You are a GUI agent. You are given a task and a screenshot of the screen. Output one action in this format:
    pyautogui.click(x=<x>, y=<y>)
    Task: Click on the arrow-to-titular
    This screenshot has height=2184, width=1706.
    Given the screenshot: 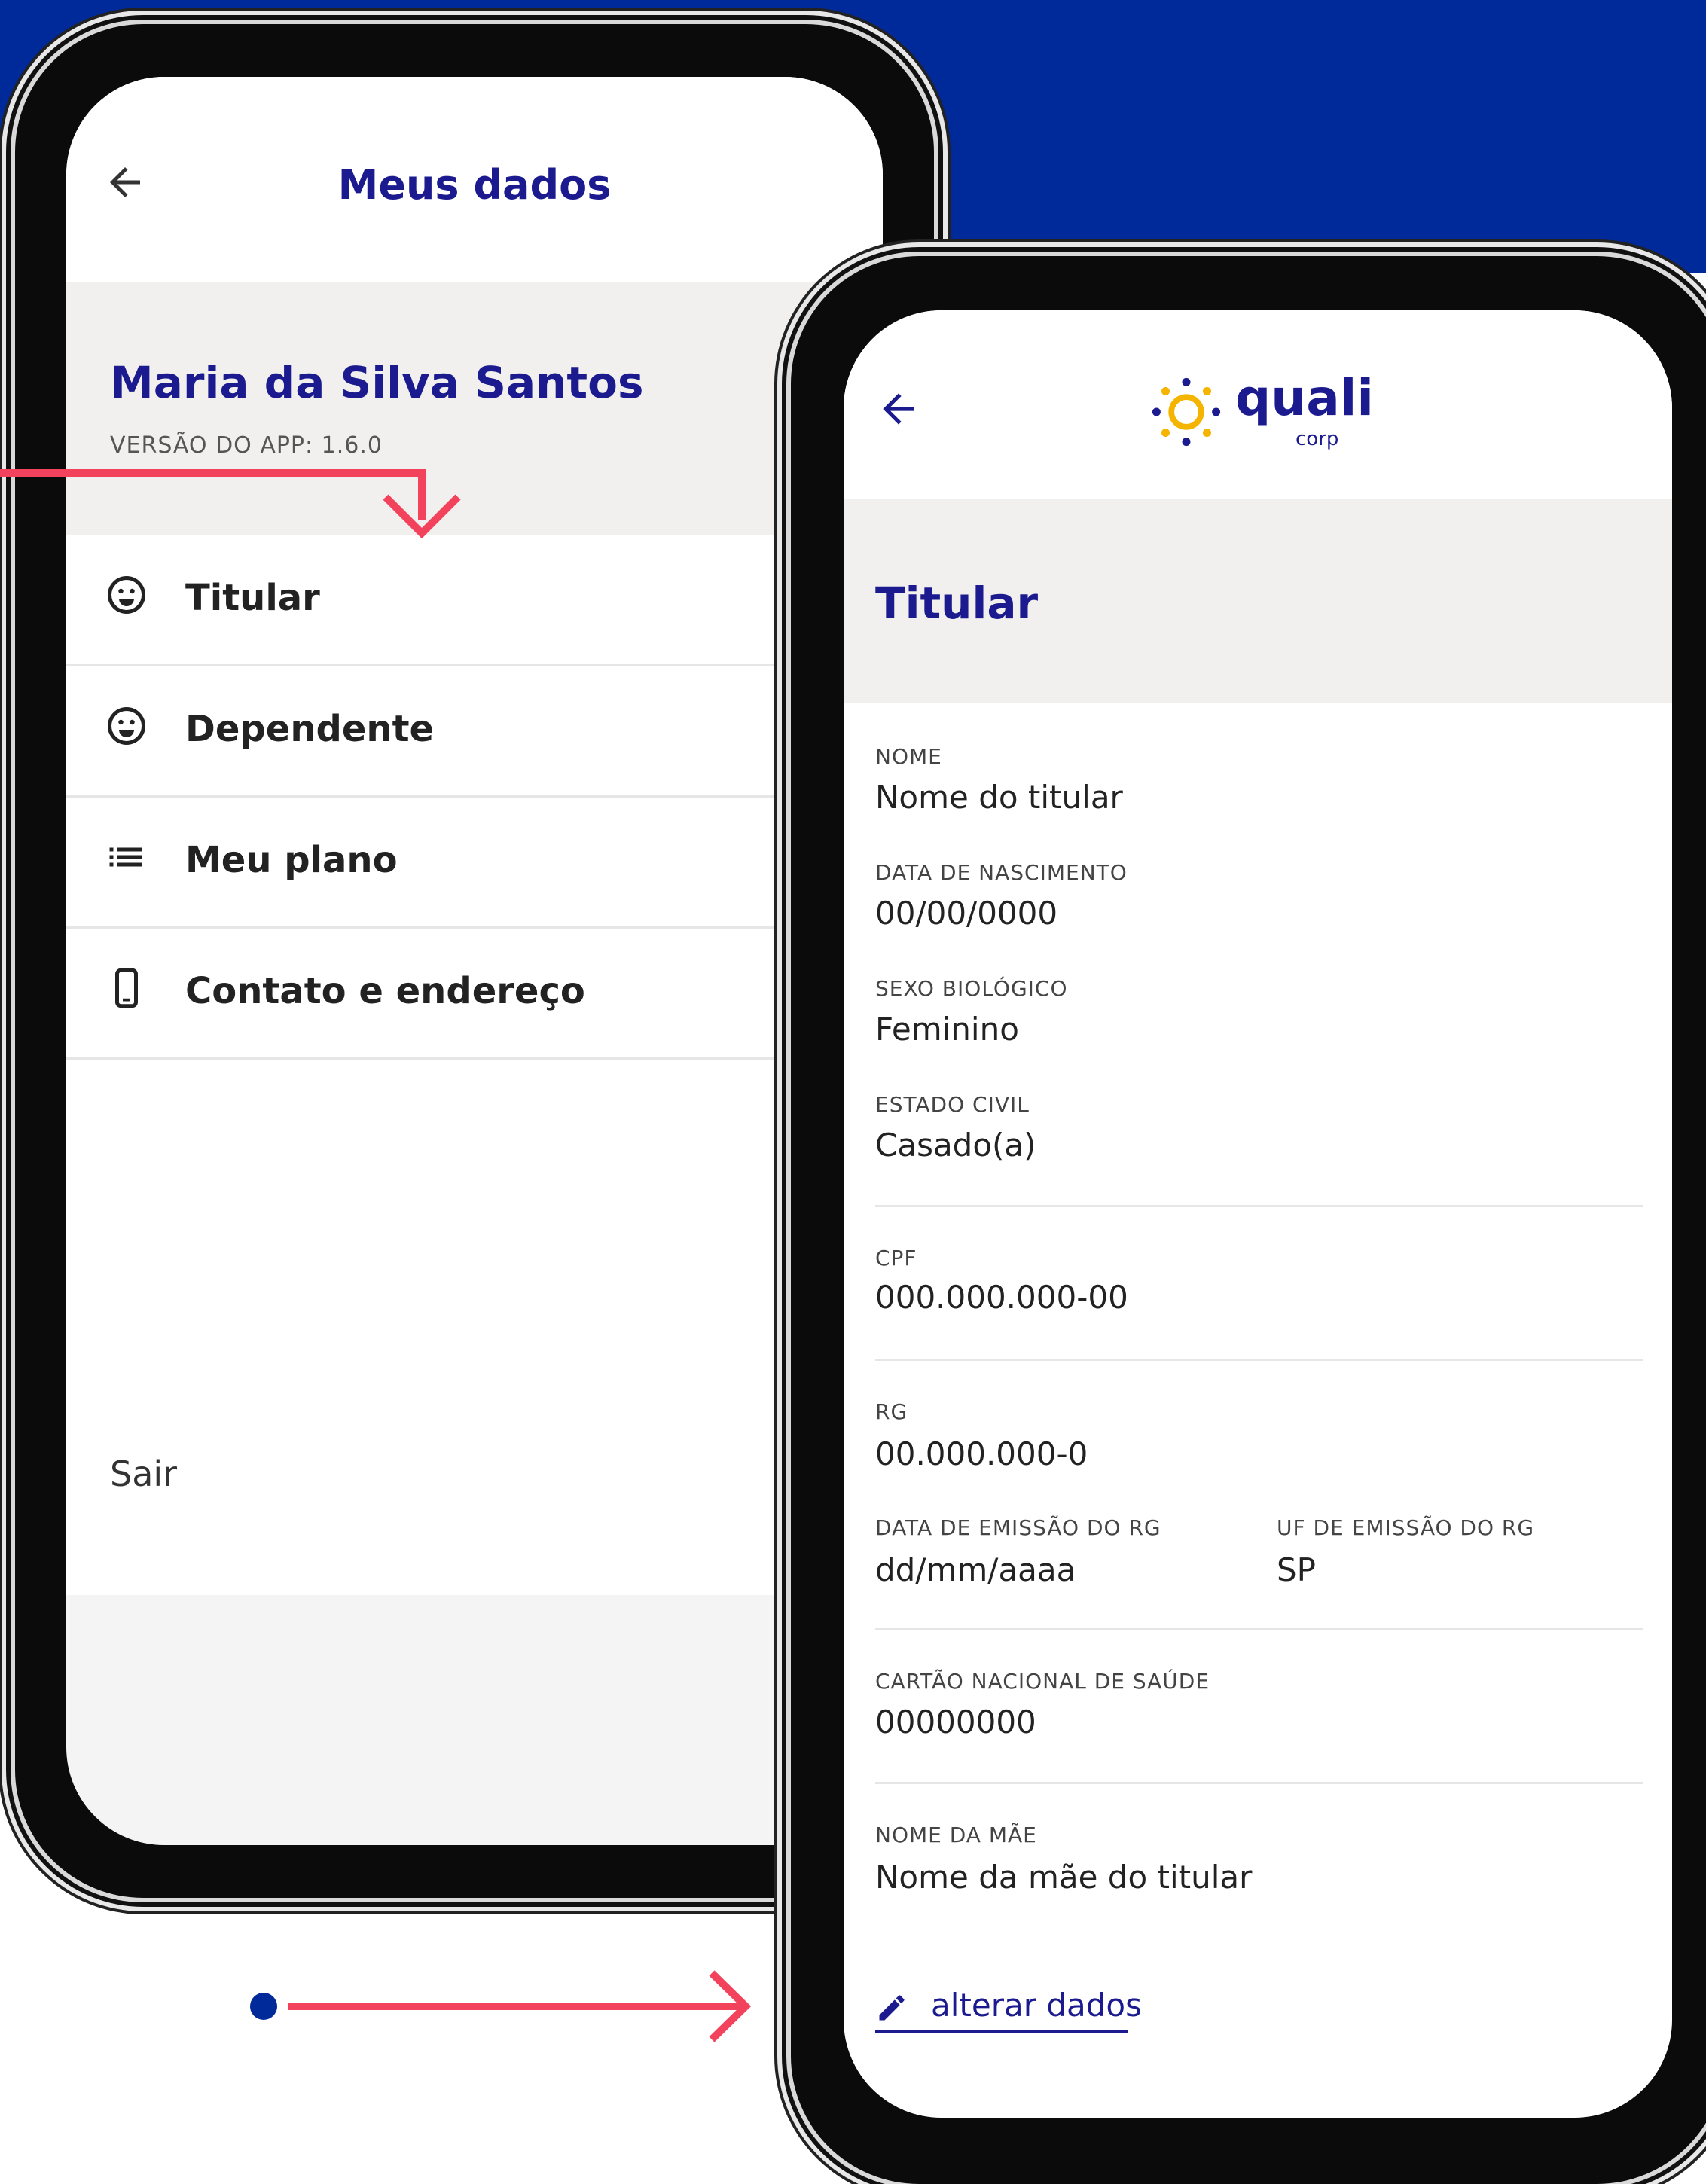 What is the action you would take?
    pyautogui.click(x=231, y=504)
    